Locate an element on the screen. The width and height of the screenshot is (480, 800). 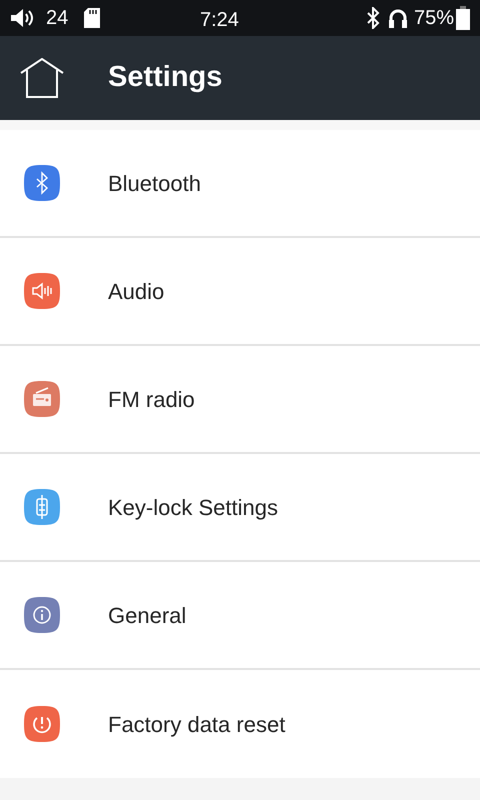
bluetooth-icon is located at coordinates (373, 18).